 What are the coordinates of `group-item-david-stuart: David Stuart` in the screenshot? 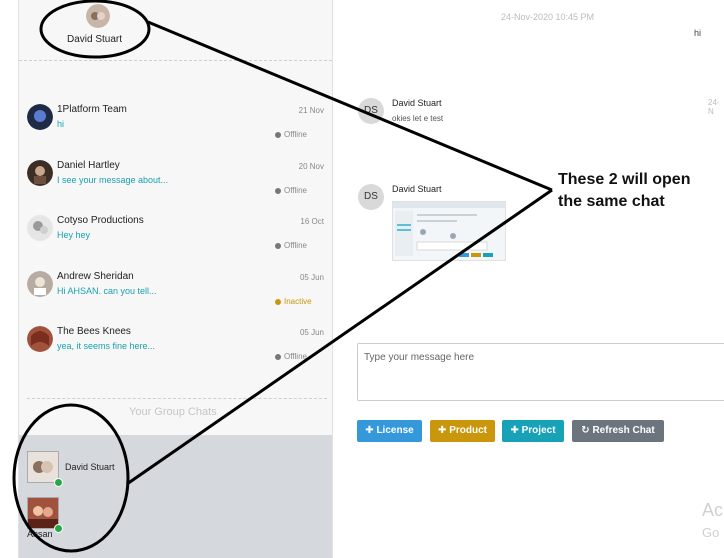 It's located at (71, 469).